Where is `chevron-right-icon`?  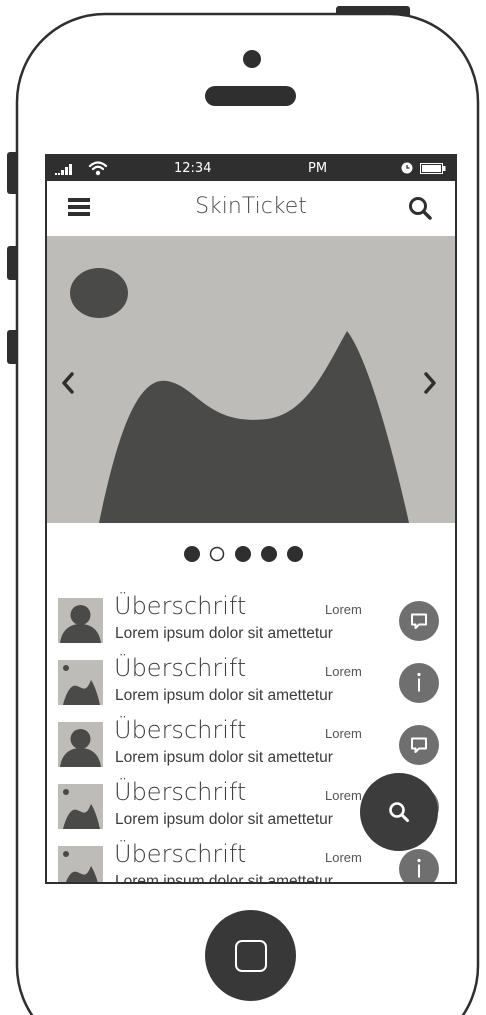 chevron-right-icon is located at coordinates (430, 383).